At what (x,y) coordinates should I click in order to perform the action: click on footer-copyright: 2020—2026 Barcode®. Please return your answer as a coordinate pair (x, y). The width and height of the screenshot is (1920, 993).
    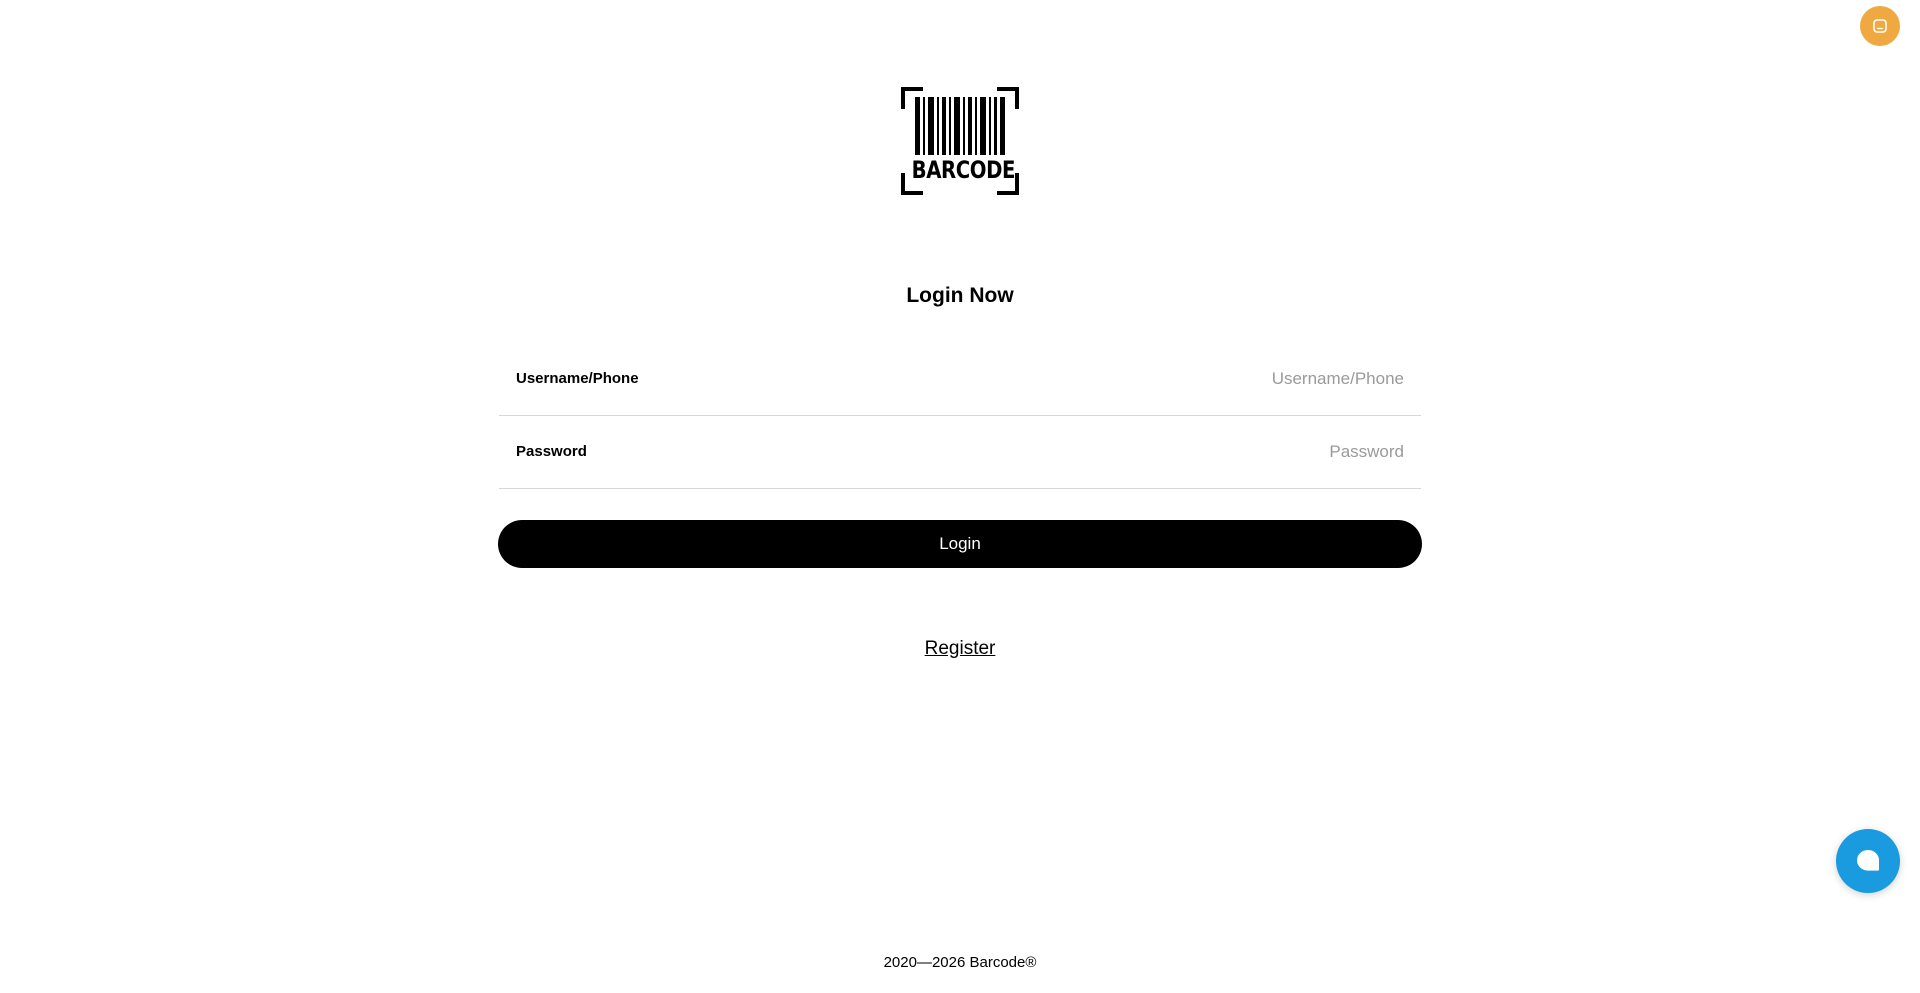
    Looking at the image, I should click on (960, 962).